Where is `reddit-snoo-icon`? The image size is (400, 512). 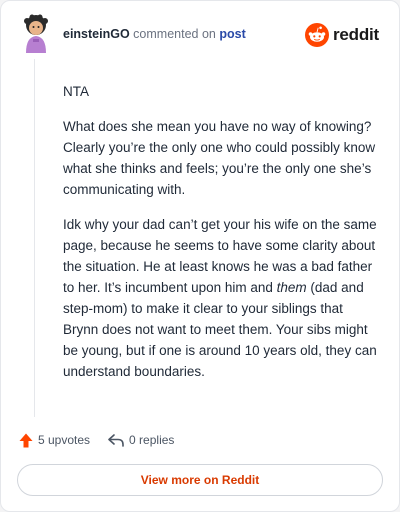
reddit-snoo-icon is located at coordinates (316, 35).